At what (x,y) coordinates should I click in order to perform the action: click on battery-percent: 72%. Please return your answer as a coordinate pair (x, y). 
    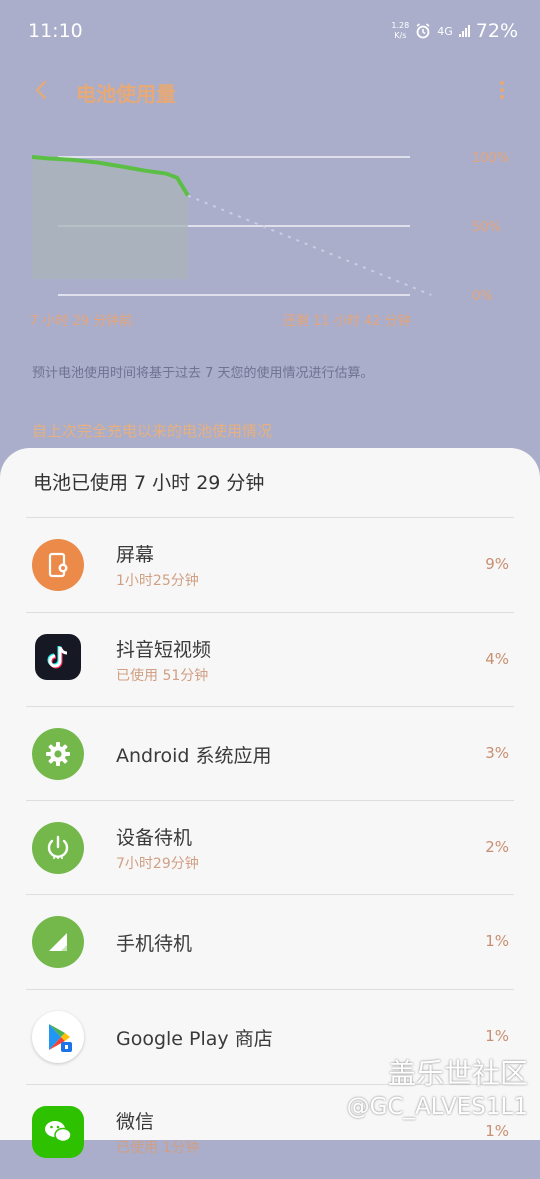
    Looking at the image, I should click on (496, 31).